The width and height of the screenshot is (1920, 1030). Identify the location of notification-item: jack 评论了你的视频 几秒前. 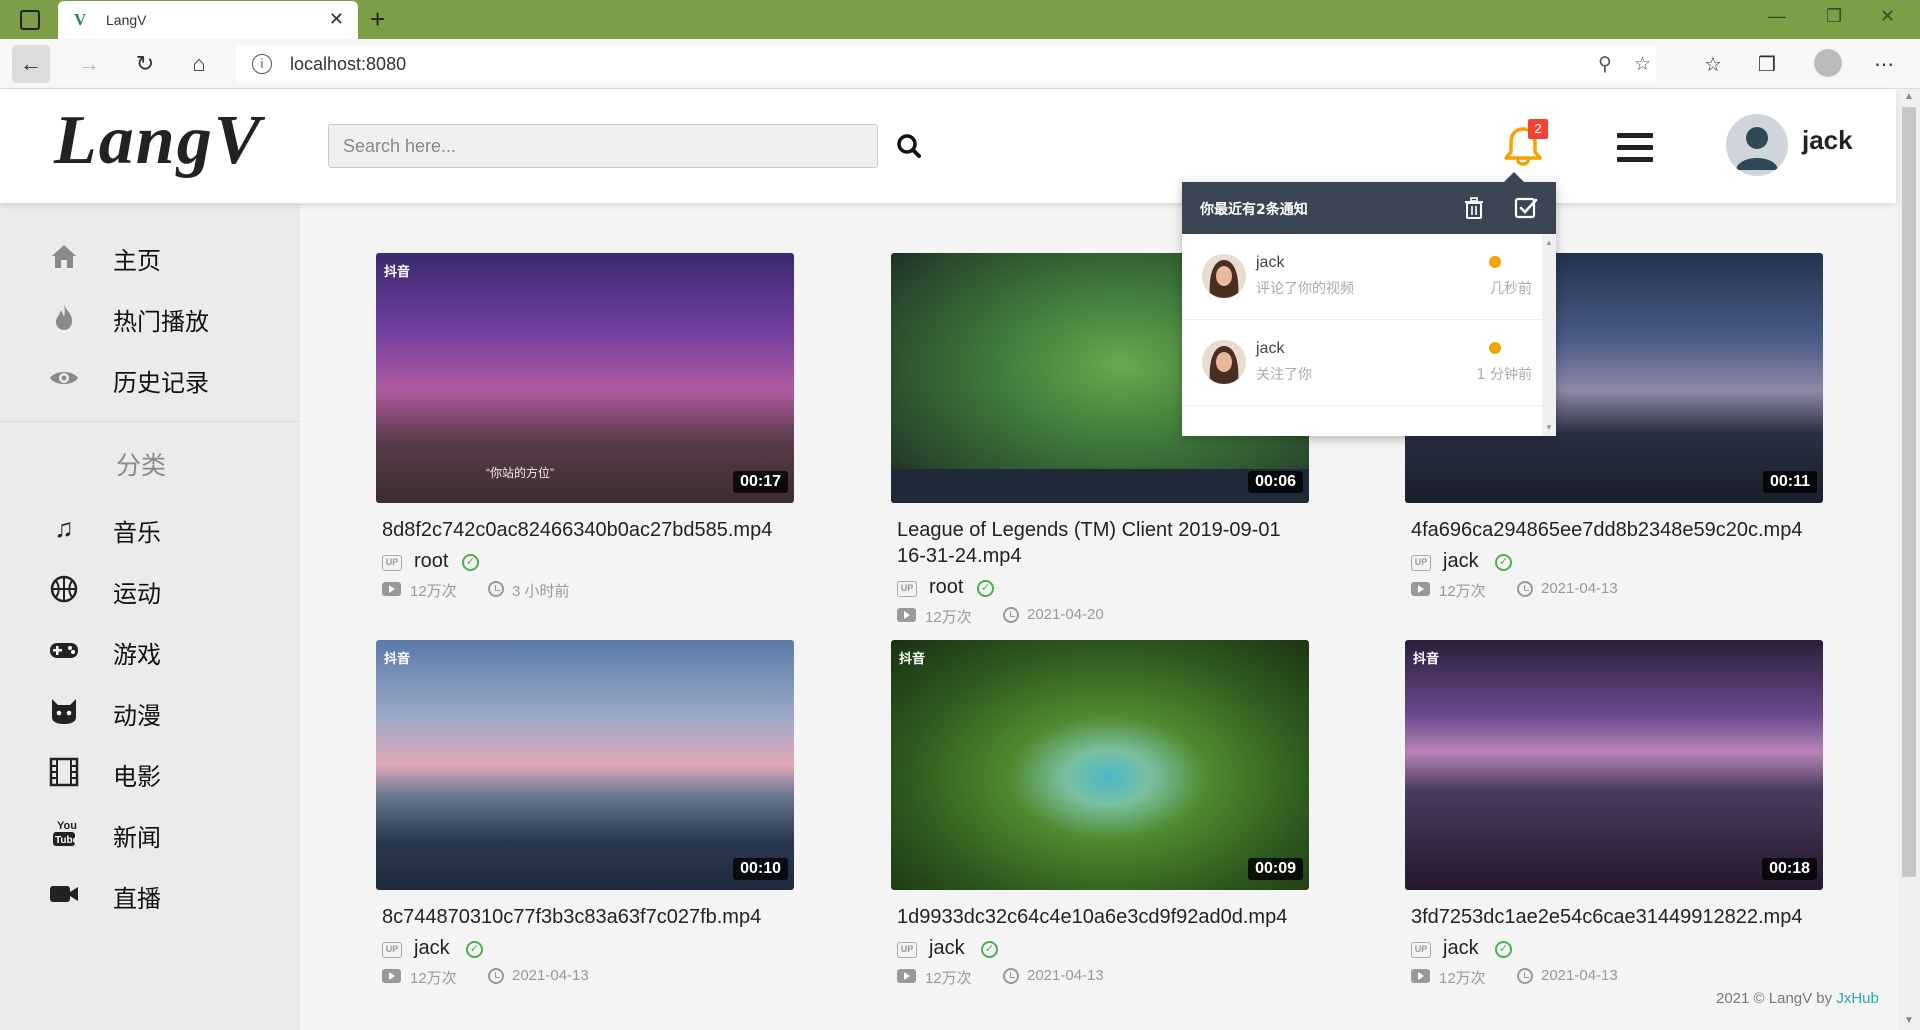
(1362, 277).